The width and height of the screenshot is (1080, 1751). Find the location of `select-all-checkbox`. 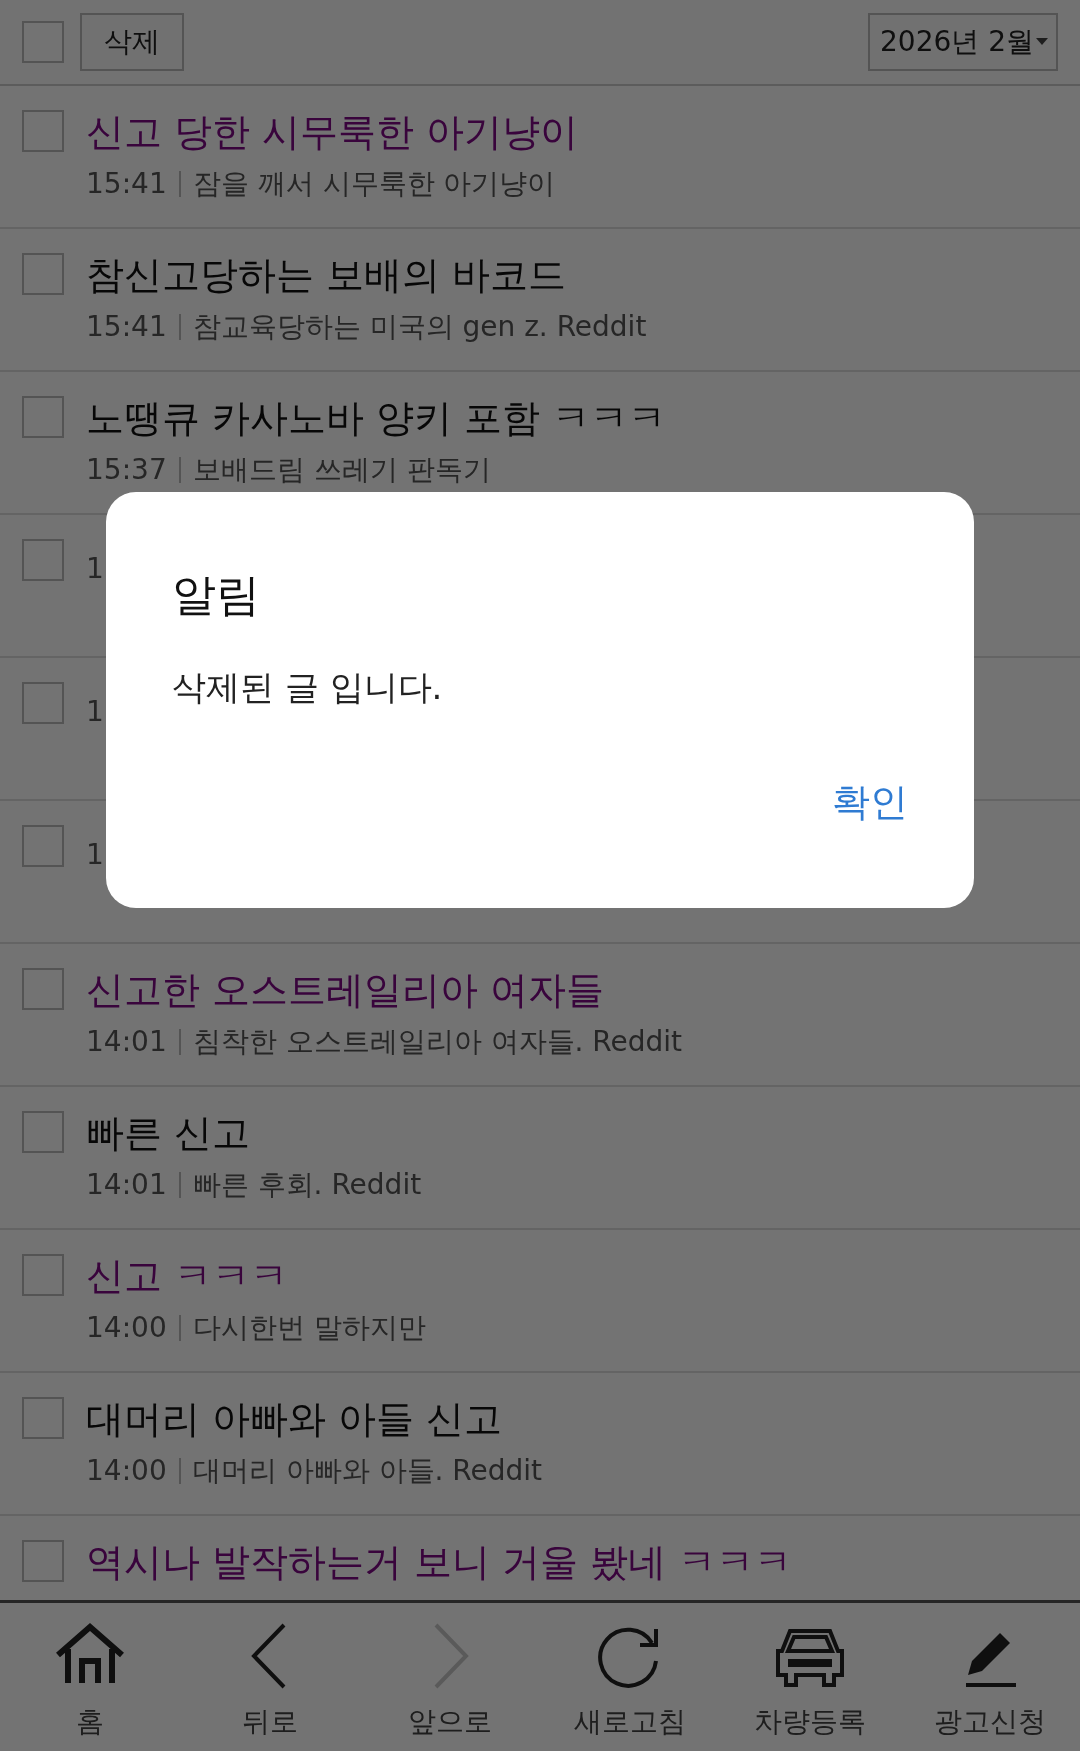

select-all-checkbox is located at coordinates (43, 42).